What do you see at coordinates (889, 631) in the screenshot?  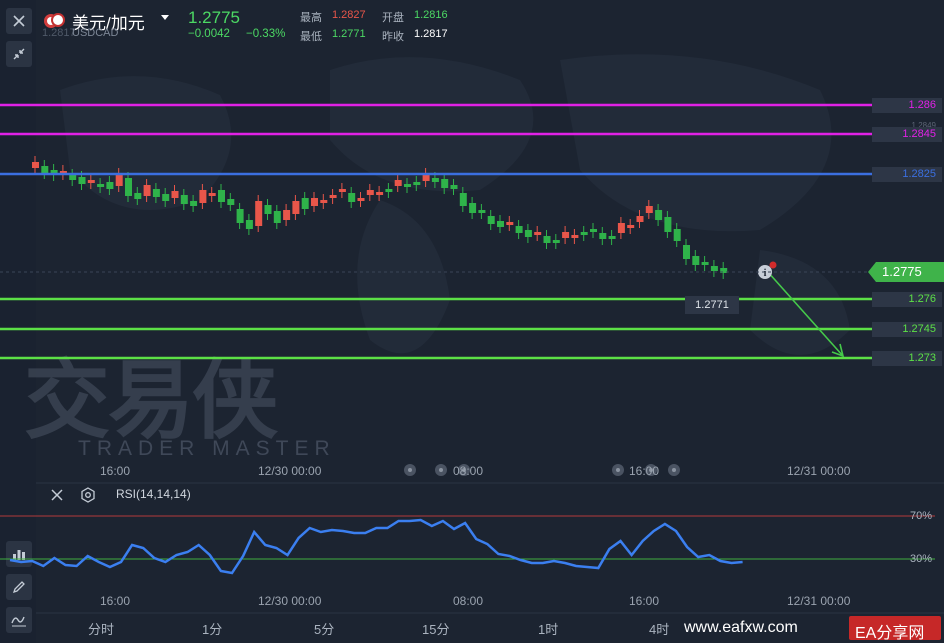 I see `footer-brand: EA分享网` at bounding box center [889, 631].